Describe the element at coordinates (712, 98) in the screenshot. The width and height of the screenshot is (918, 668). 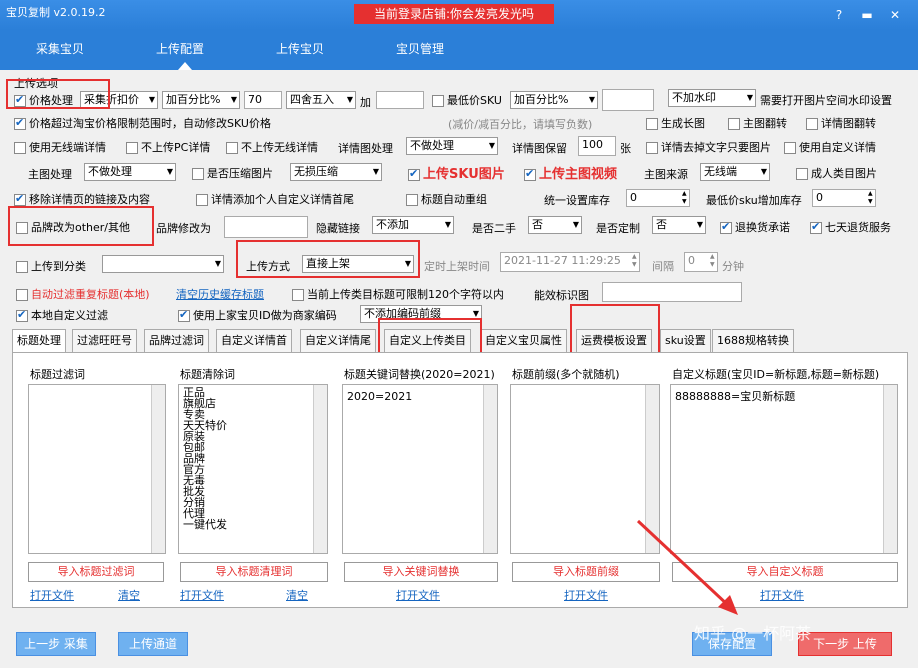
I see `watermark-select: 不加水印` at that location.